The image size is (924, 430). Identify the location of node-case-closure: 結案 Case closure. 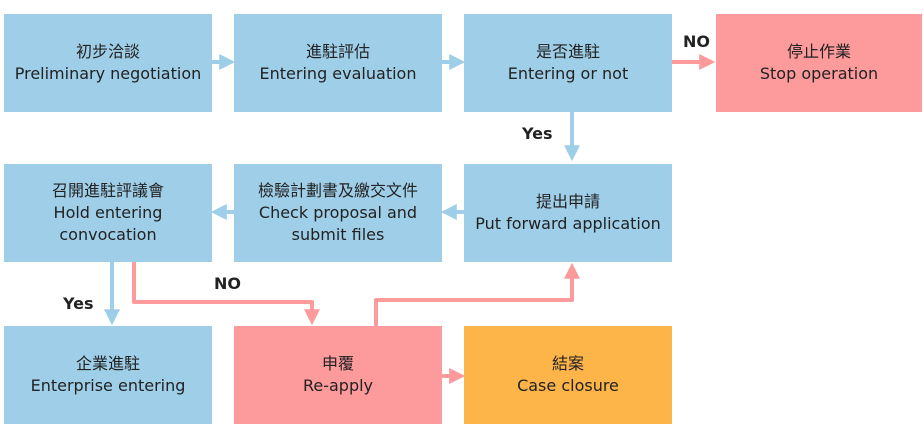
(568, 375).